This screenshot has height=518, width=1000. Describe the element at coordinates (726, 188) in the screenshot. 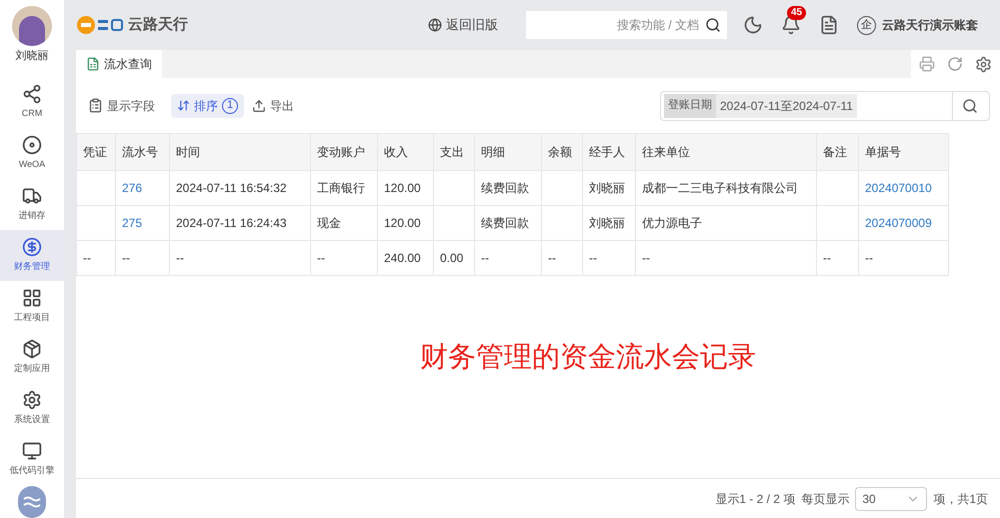

I see `table-cell: 成都一二三电子科技有限公司` at that location.